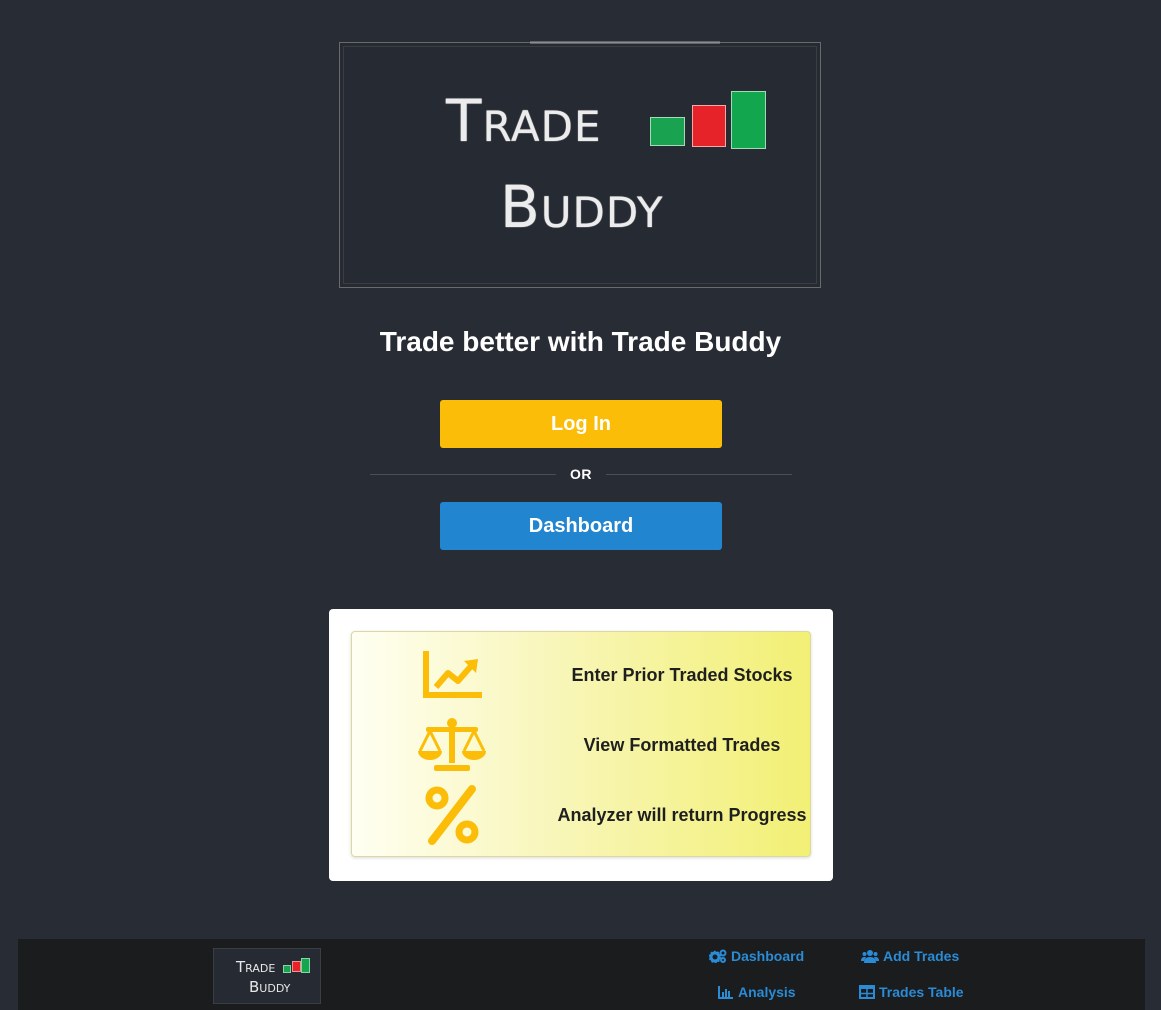 The width and height of the screenshot is (1161, 1010). I want to click on line-chart-icon, so click(452, 675).